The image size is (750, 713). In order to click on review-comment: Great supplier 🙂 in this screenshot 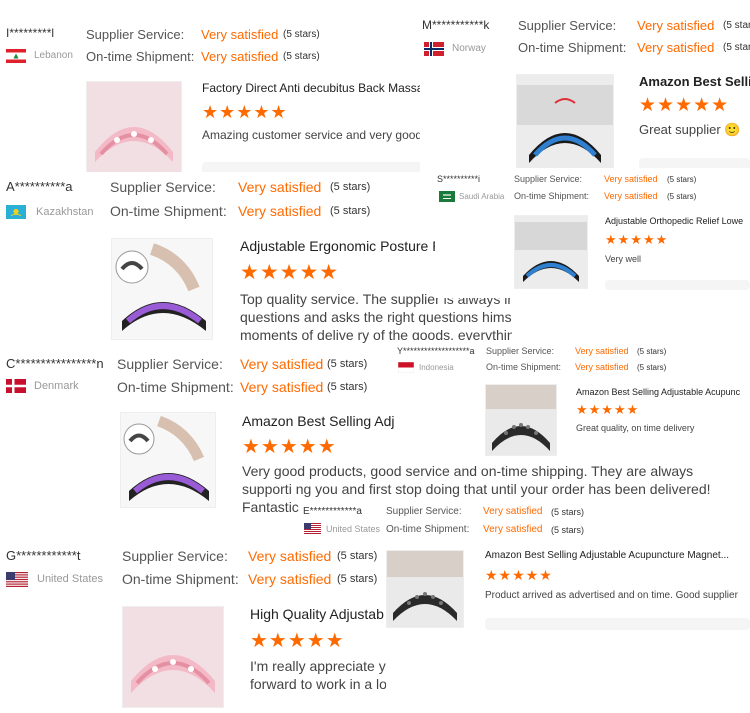, I will do `click(690, 129)`.